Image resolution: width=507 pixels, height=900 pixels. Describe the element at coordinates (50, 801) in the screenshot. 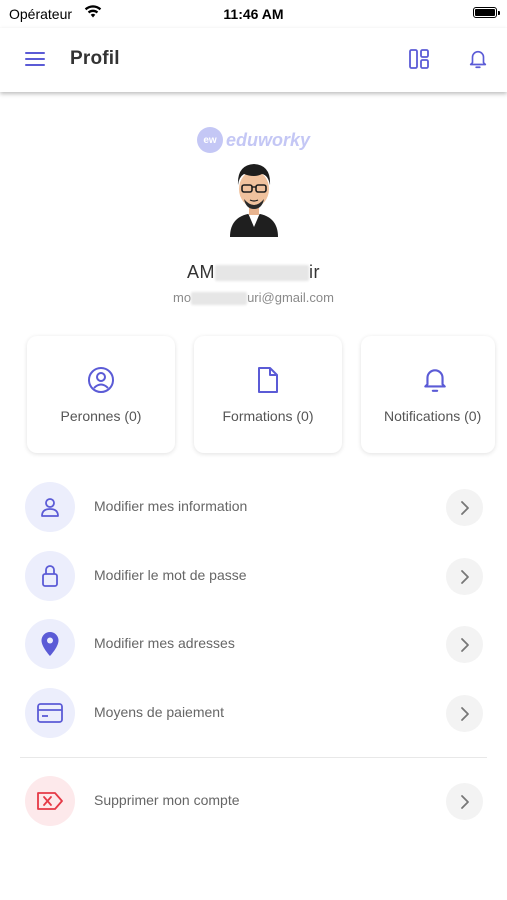

I see `delete-tag-icon` at that location.